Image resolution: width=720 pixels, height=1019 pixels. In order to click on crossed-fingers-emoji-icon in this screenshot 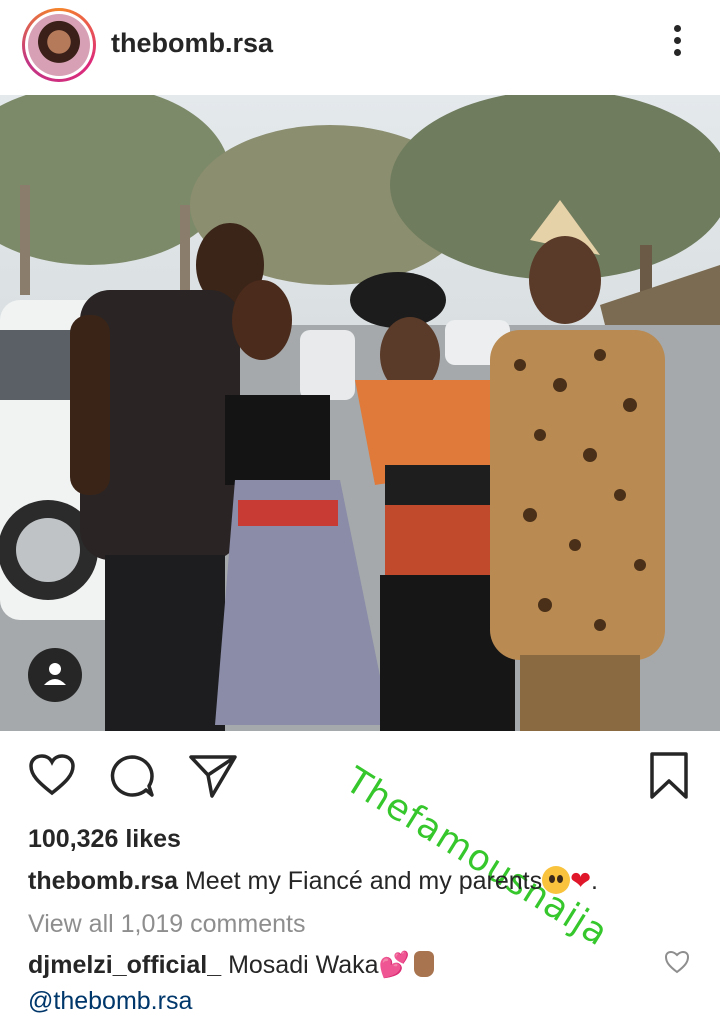, I will do `click(423, 964)`.